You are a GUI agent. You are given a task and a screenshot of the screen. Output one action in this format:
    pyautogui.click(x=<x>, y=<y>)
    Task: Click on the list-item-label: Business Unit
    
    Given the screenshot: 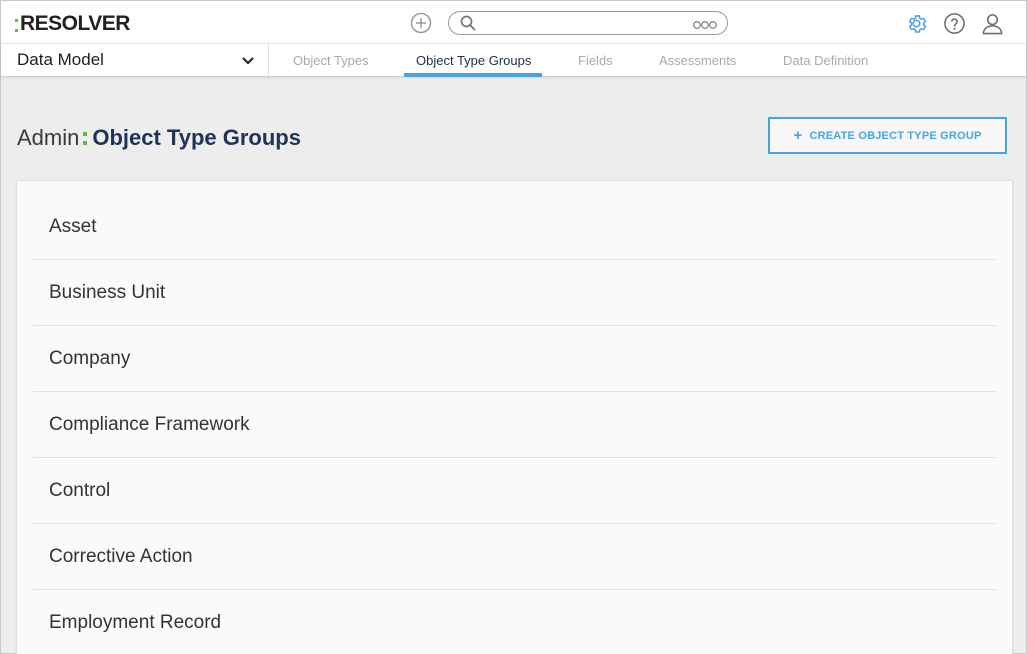 What is the action you would take?
    pyautogui.click(x=107, y=292)
    